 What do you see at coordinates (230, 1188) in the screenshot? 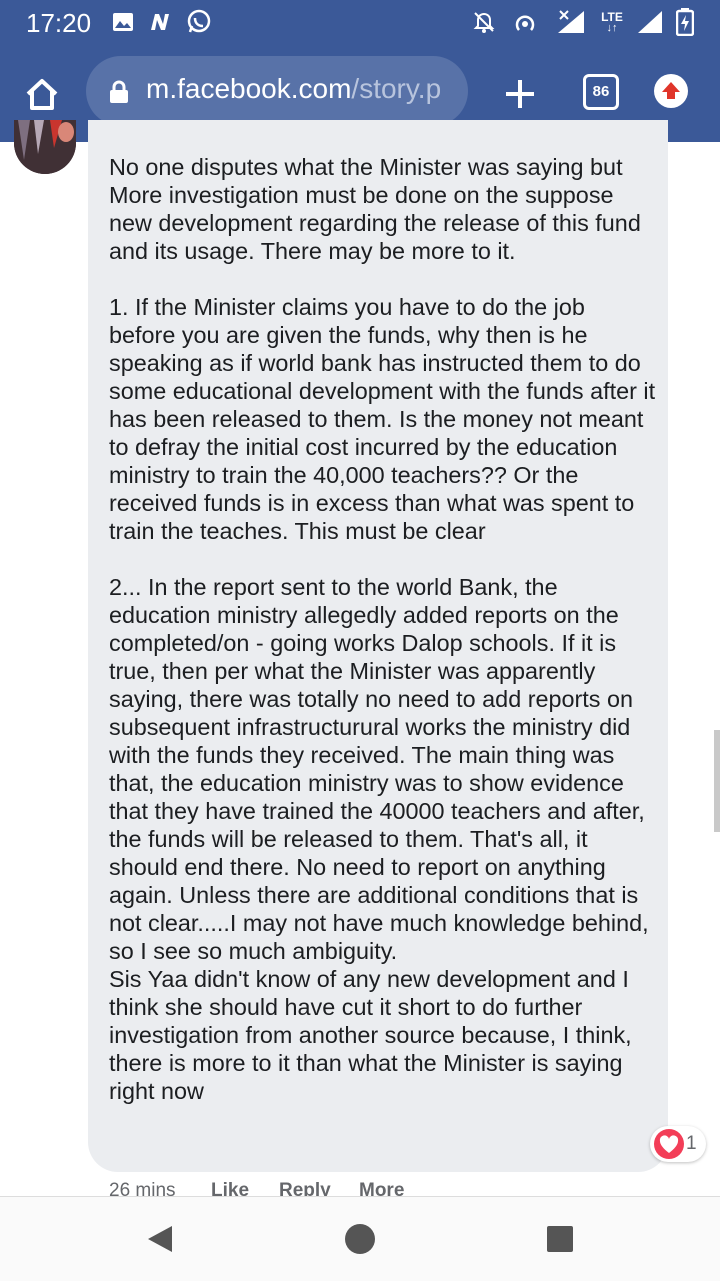
I see `like-button: Like` at bounding box center [230, 1188].